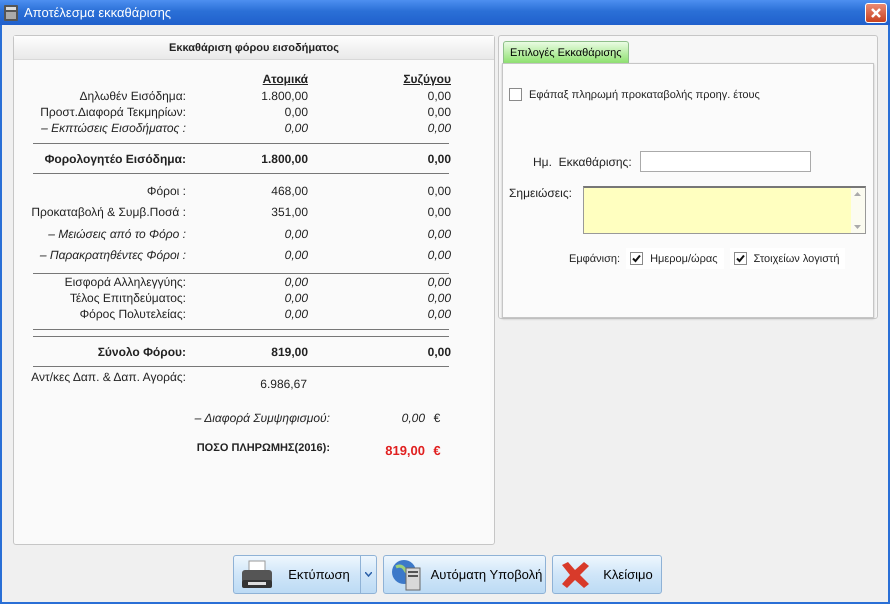 The image size is (890, 604). Describe the element at coordinates (582, 161) in the screenshot. I see `field-label: Ημ. Εκκαθάρισης:` at that location.